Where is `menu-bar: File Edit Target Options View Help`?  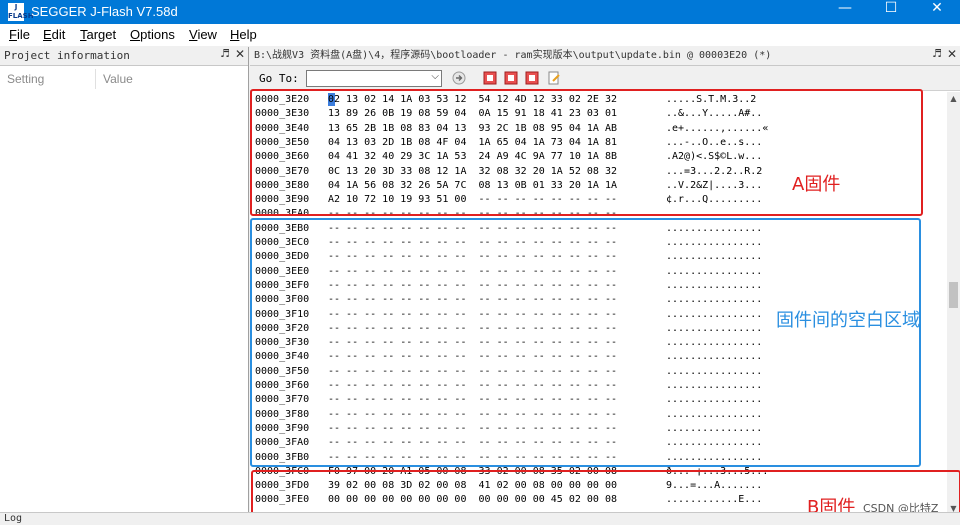 menu-bar: File Edit Target Options View Help is located at coordinates (480, 35).